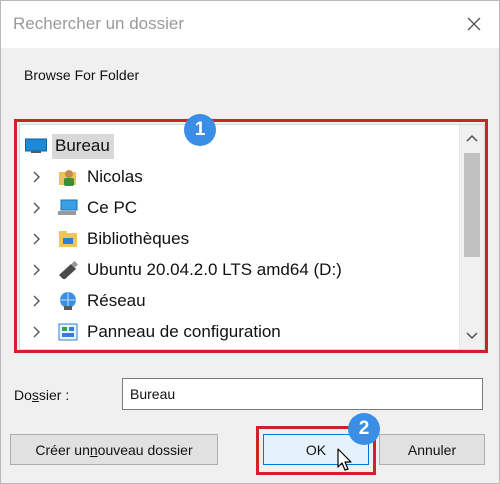 The width and height of the screenshot is (500, 484). I want to click on tree-item-label: Bureau, so click(83, 146).